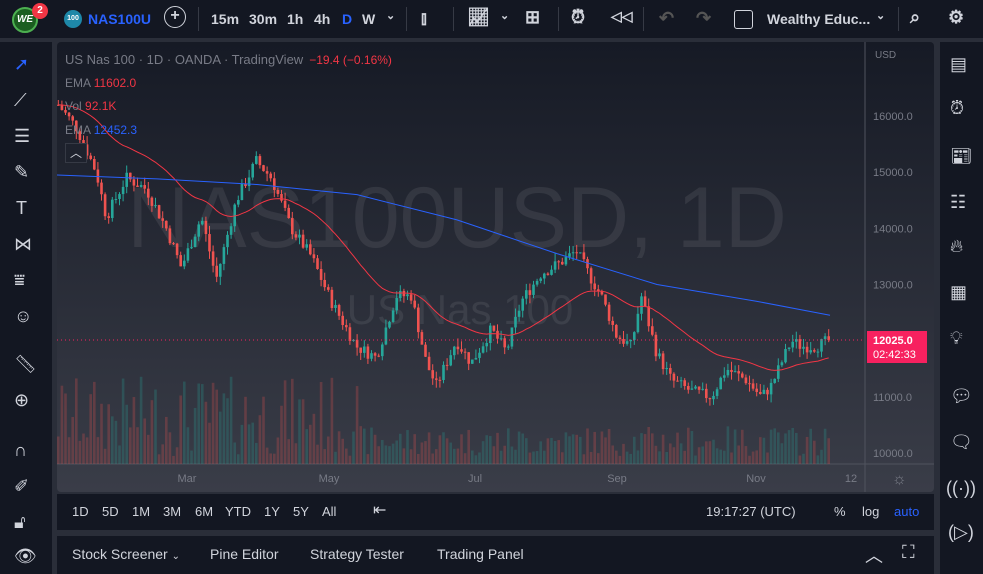 The image size is (983, 574). Describe the element at coordinates (956, 17) in the screenshot. I see `settings-gear-icon: ⚙` at that location.